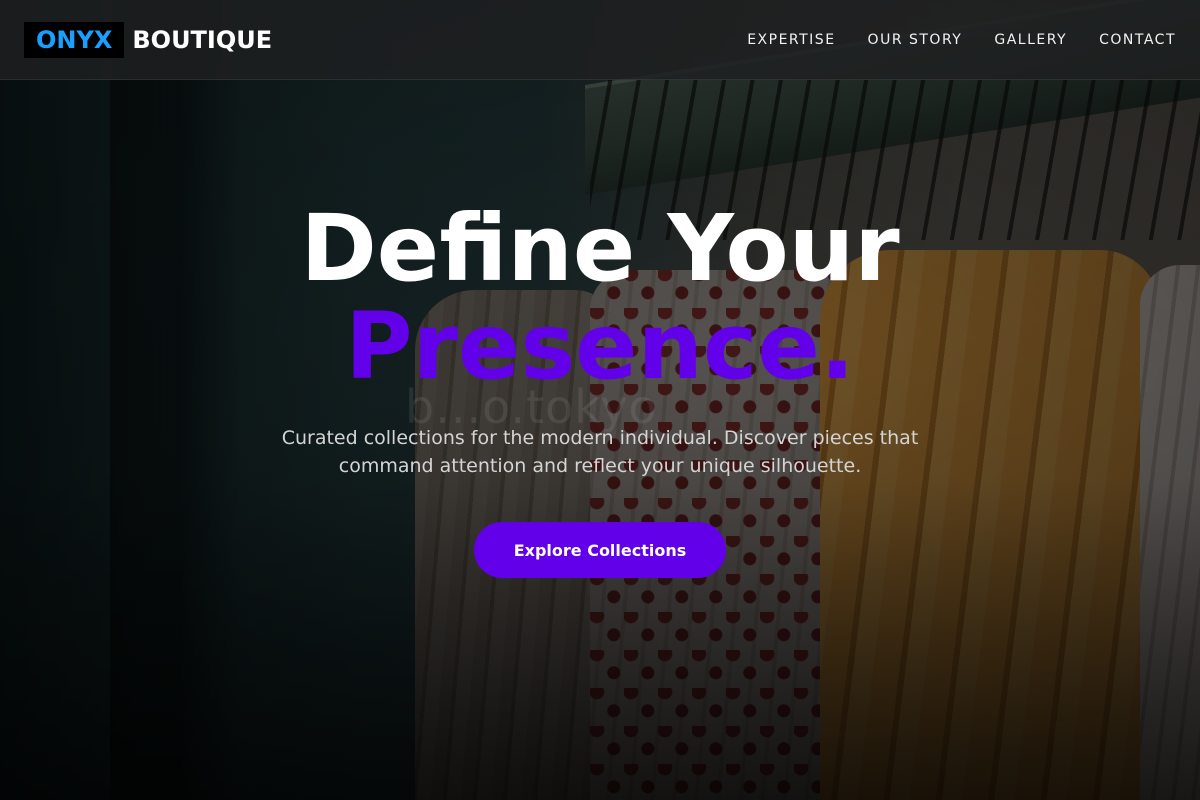 This screenshot has height=800, width=1200. Describe the element at coordinates (600, 346) in the screenshot. I see `headline-line-2-accent: Presence.` at that location.